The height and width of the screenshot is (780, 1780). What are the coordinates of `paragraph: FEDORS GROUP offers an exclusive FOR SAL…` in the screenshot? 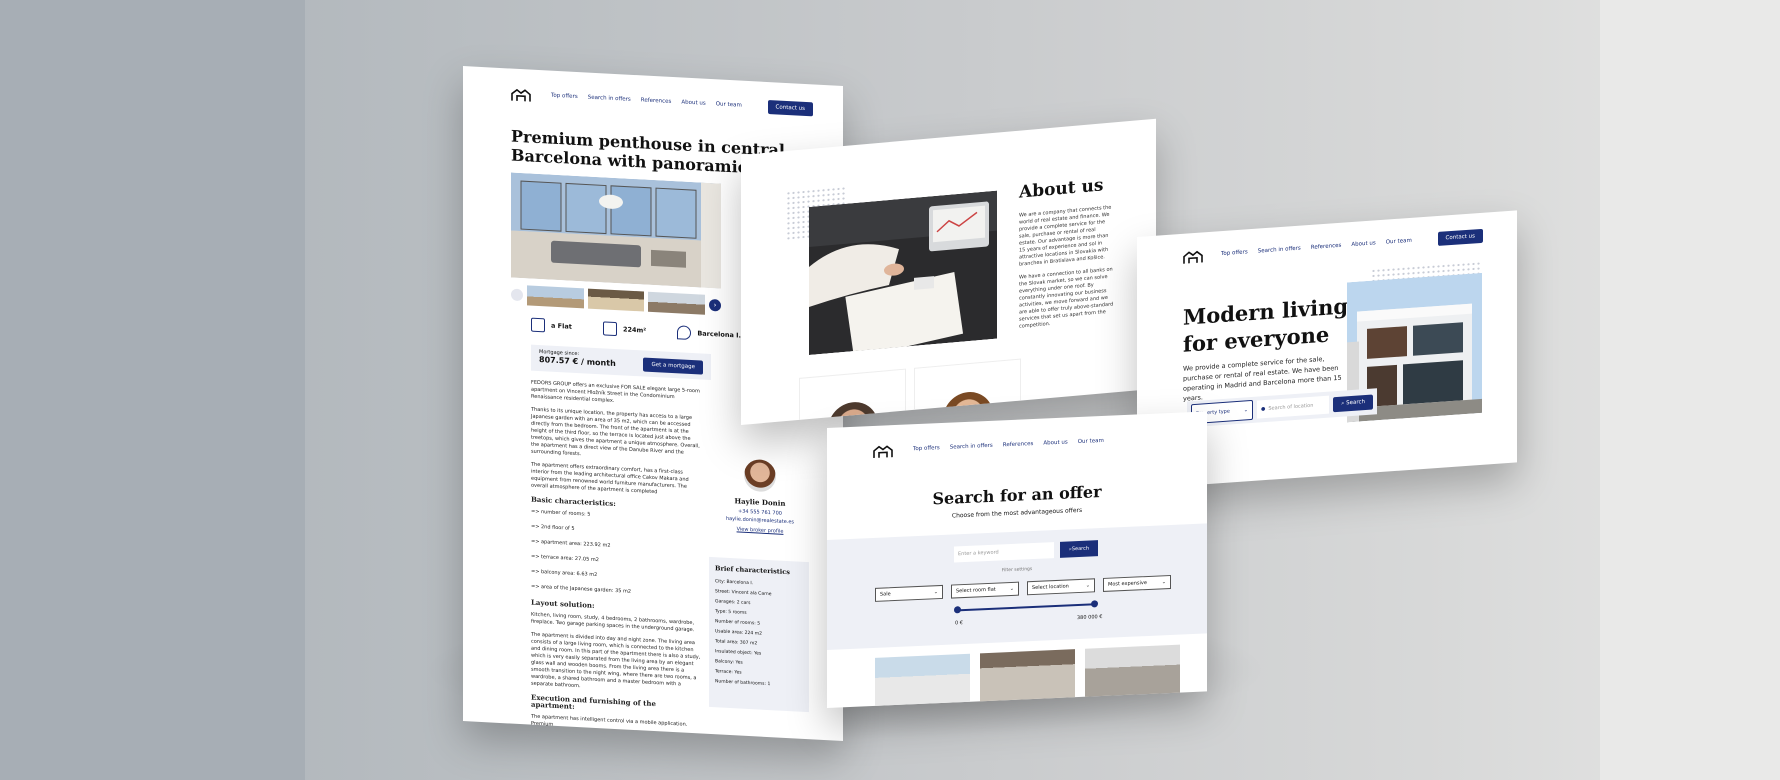 It's located at (615, 391).